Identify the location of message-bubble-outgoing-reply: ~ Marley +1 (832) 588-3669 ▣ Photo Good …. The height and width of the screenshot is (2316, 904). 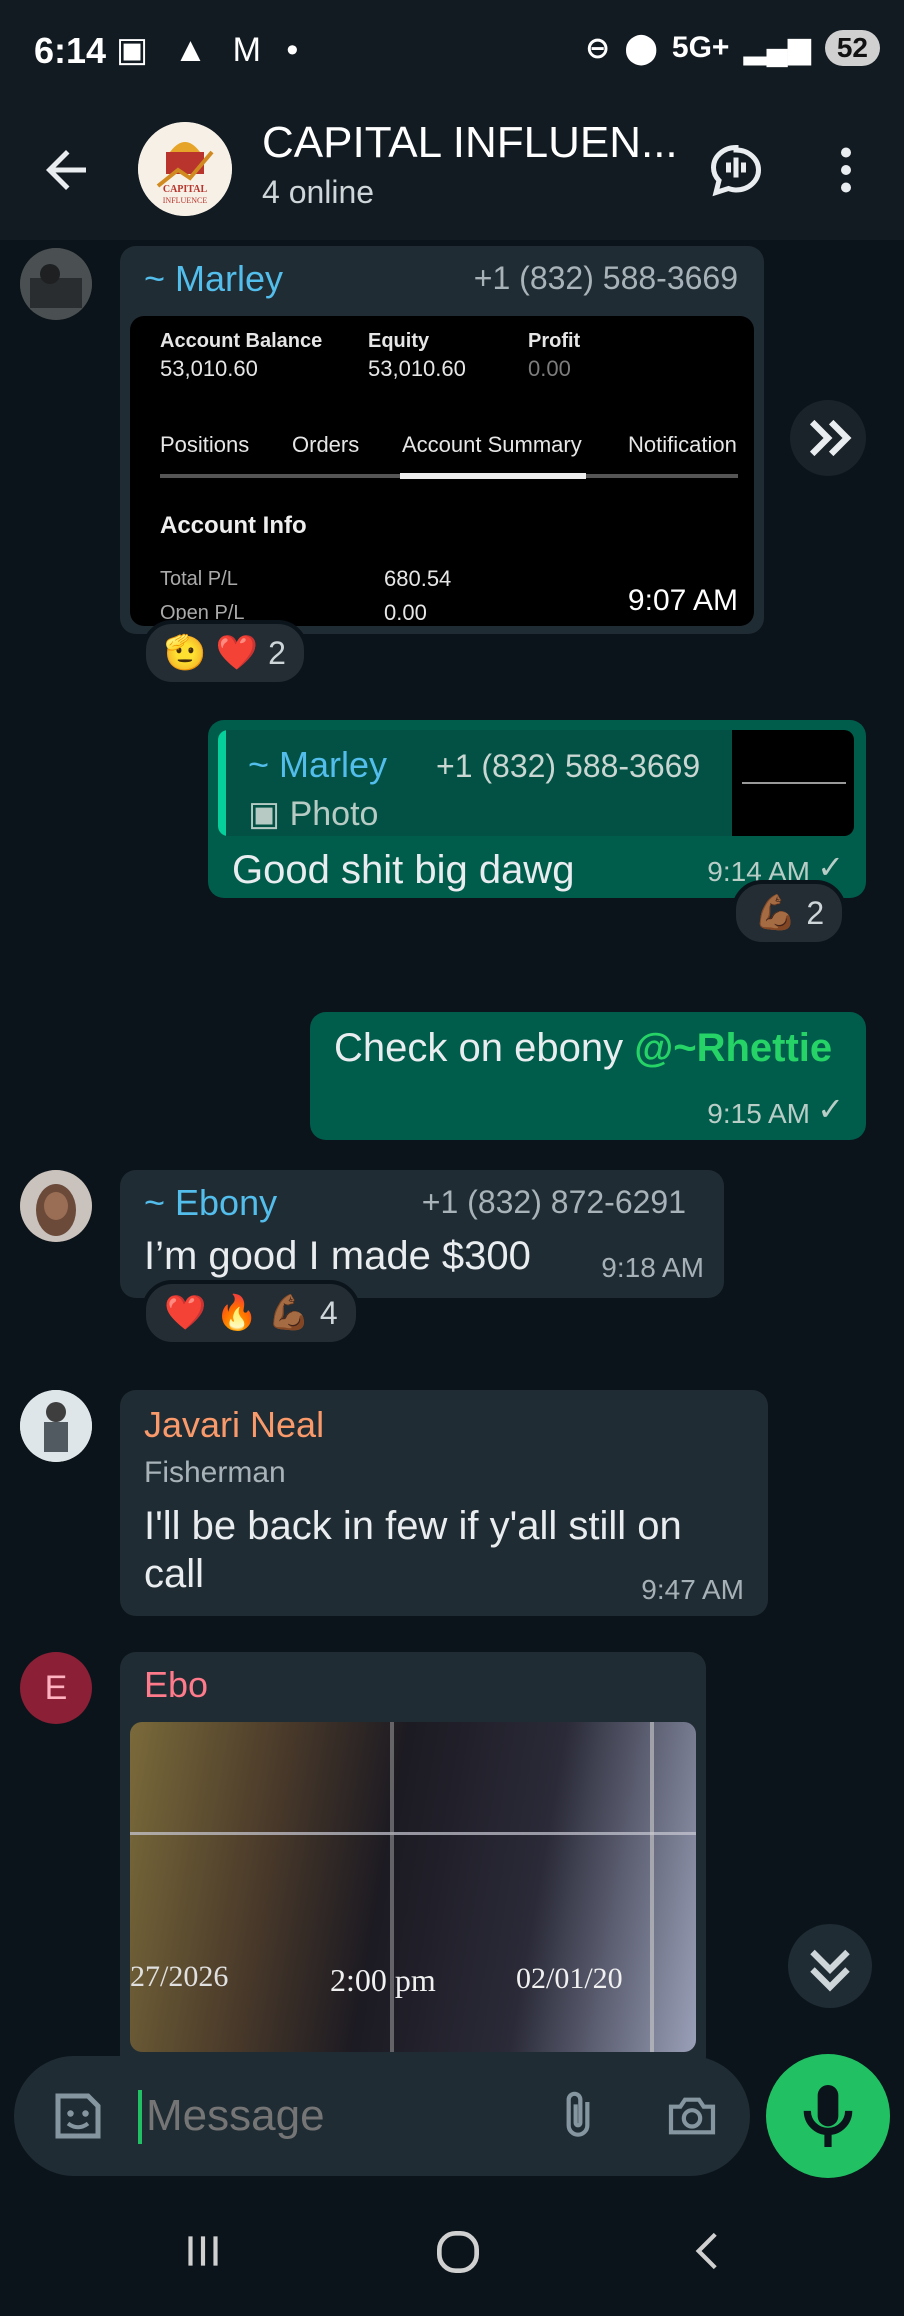
(537, 809).